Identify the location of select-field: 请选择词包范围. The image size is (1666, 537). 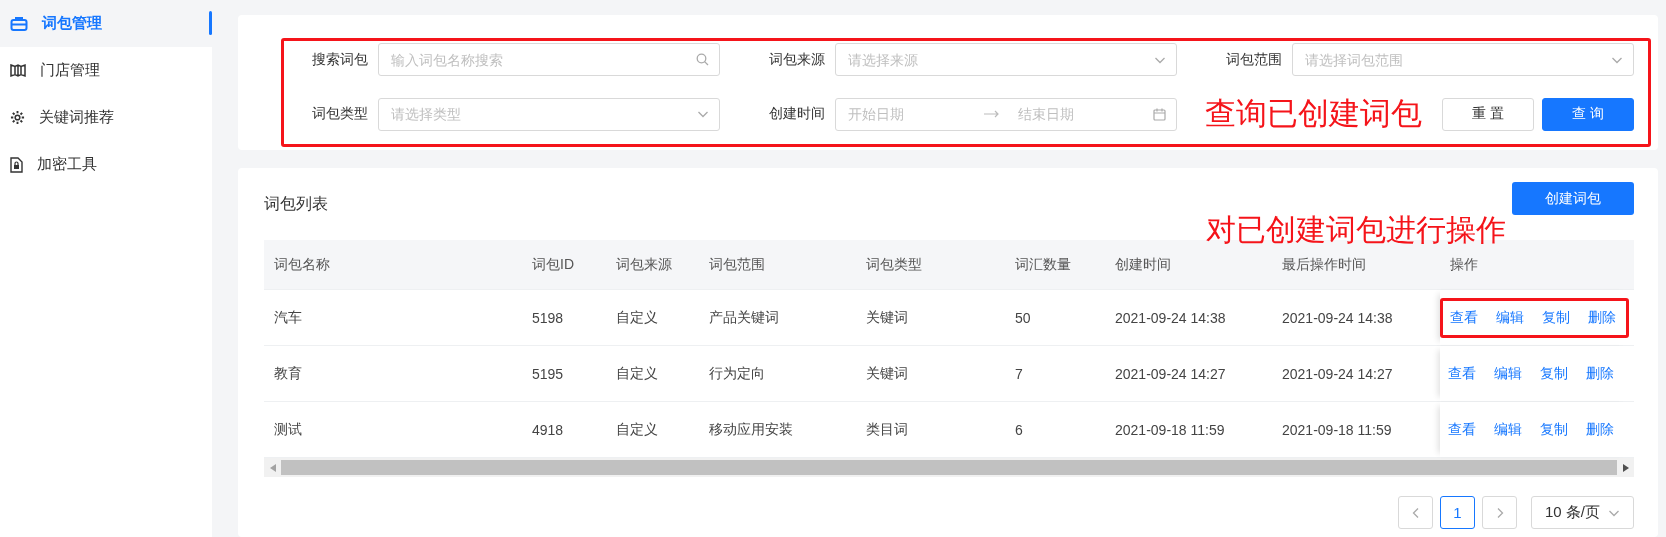
(1463, 59).